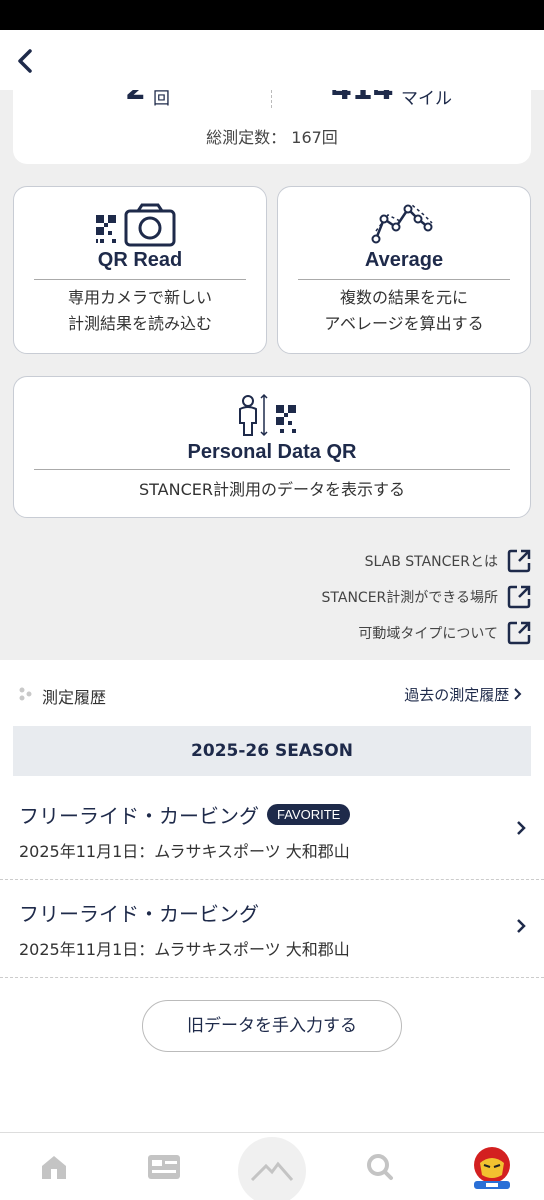 The height and width of the screenshot is (1200, 544). I want to click on average-desc-1: 複数の結果を元に, so click(403, 297).